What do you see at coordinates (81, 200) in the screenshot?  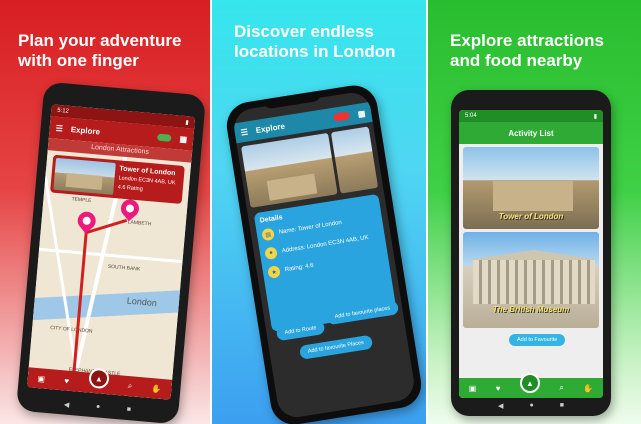 I see `map-label: TEMPLE` at bounding box center [81, 200].